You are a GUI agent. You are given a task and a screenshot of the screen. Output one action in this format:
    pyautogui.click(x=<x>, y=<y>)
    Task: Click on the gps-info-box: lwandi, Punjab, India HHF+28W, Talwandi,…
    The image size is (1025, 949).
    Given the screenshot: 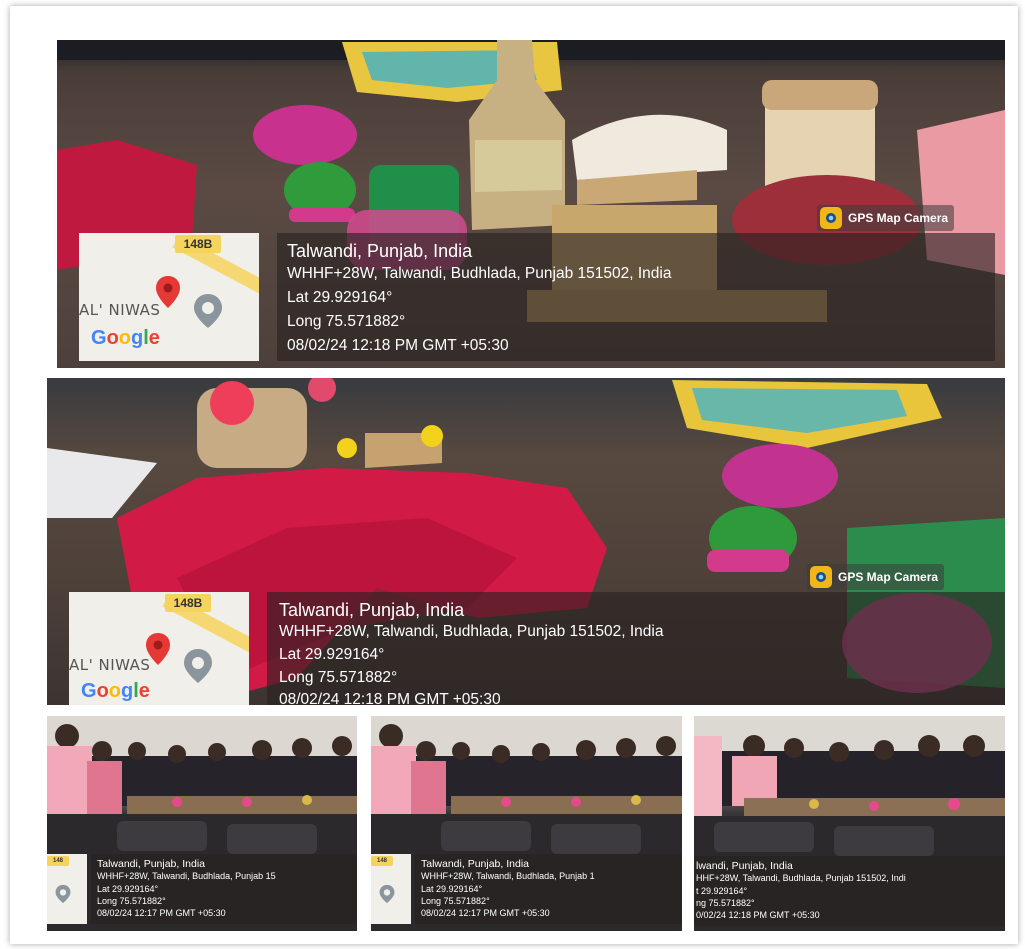 What is the action you would take?
    pyautogui.click(x=849, y=891)
    